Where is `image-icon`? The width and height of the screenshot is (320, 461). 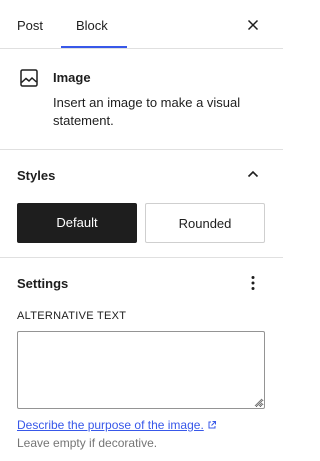
image-icon is located at coordinates (29, 78).